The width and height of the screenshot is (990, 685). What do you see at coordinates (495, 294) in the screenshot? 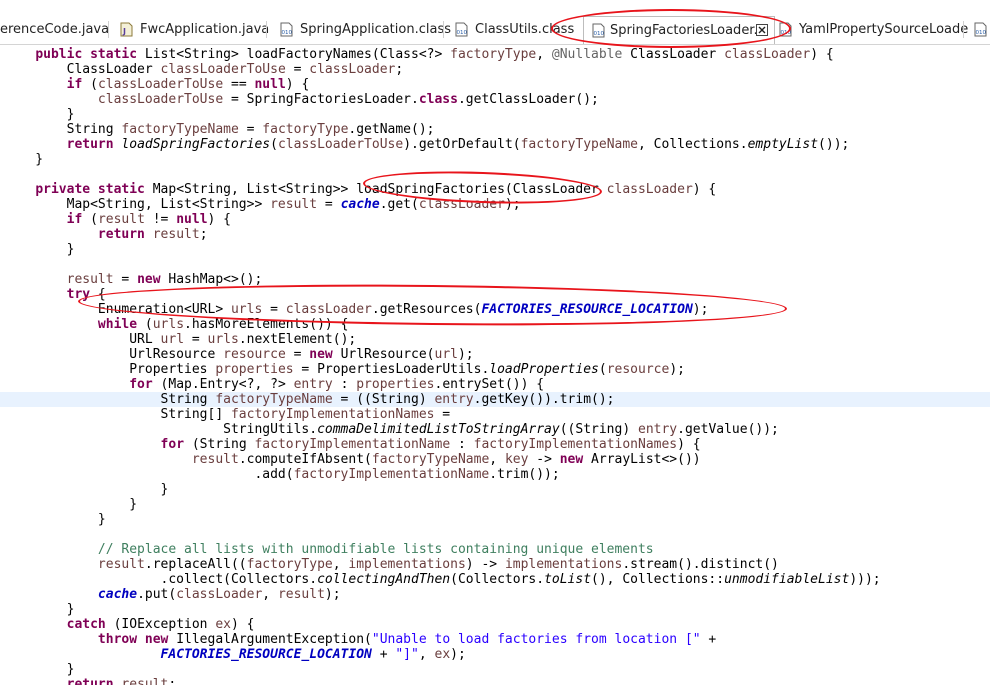
I see `code-line: try {` at bounding box center [495, 294].